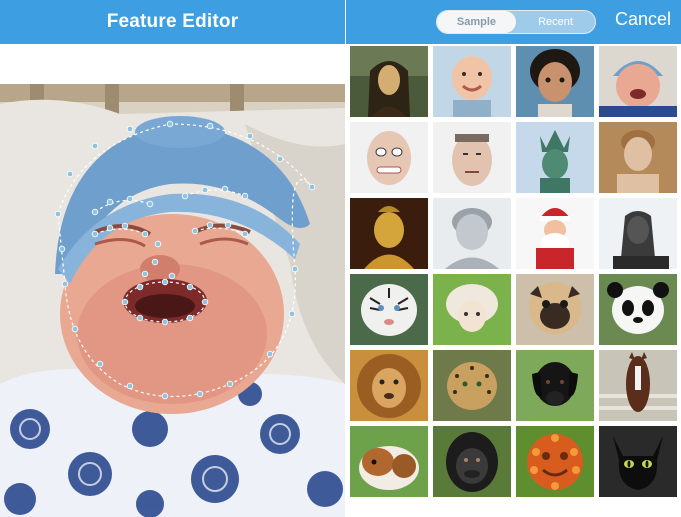 This screenshot has height=517, width=681. I want to click on thumb-statue-of-david, so click(638, 157).